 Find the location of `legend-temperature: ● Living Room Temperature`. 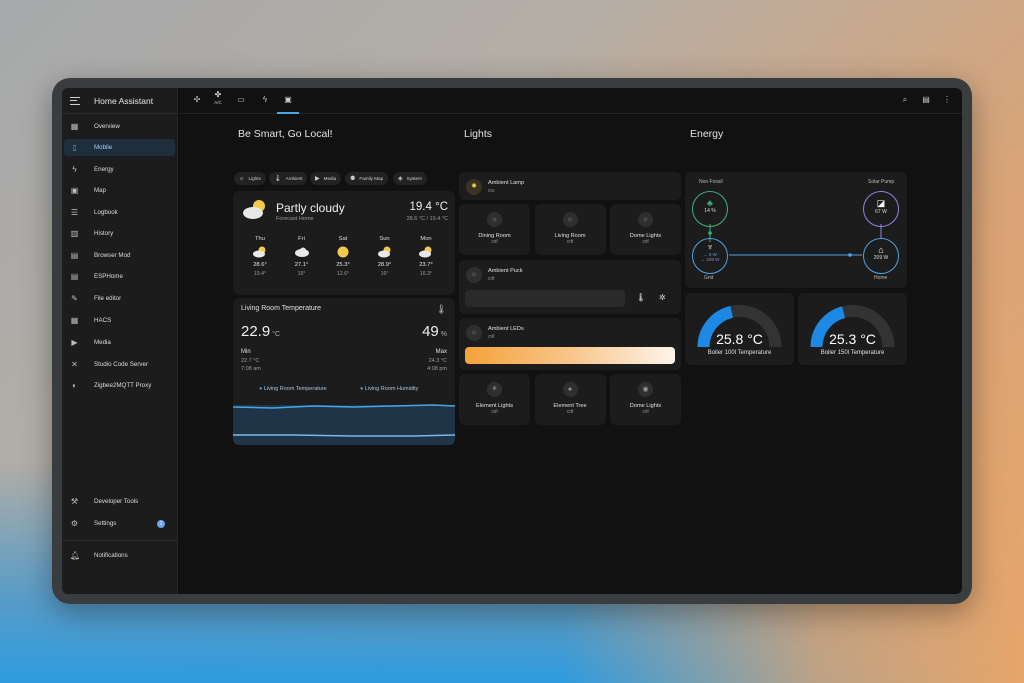

legend-temperature: ● Living Room Temperature is located at coordinates (293, 389).